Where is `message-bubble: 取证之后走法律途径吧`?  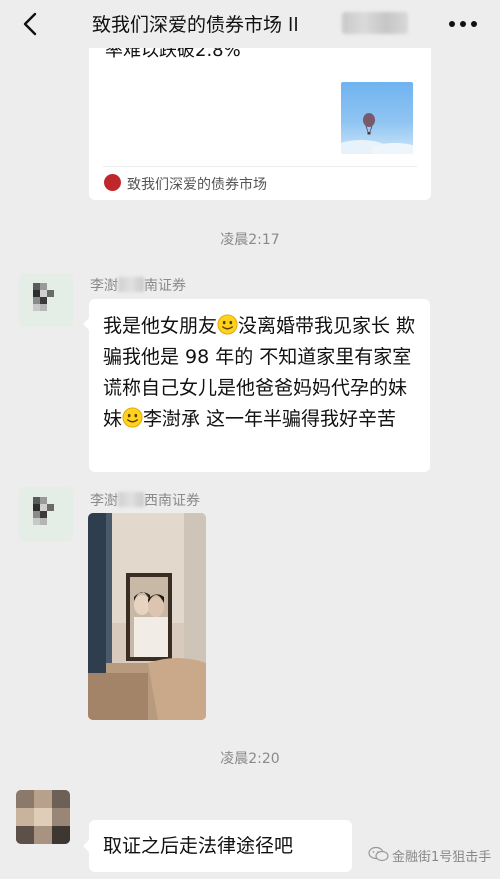
message-bubble: 取证之后走法律途径吧 is located at coordinates (217, 846).